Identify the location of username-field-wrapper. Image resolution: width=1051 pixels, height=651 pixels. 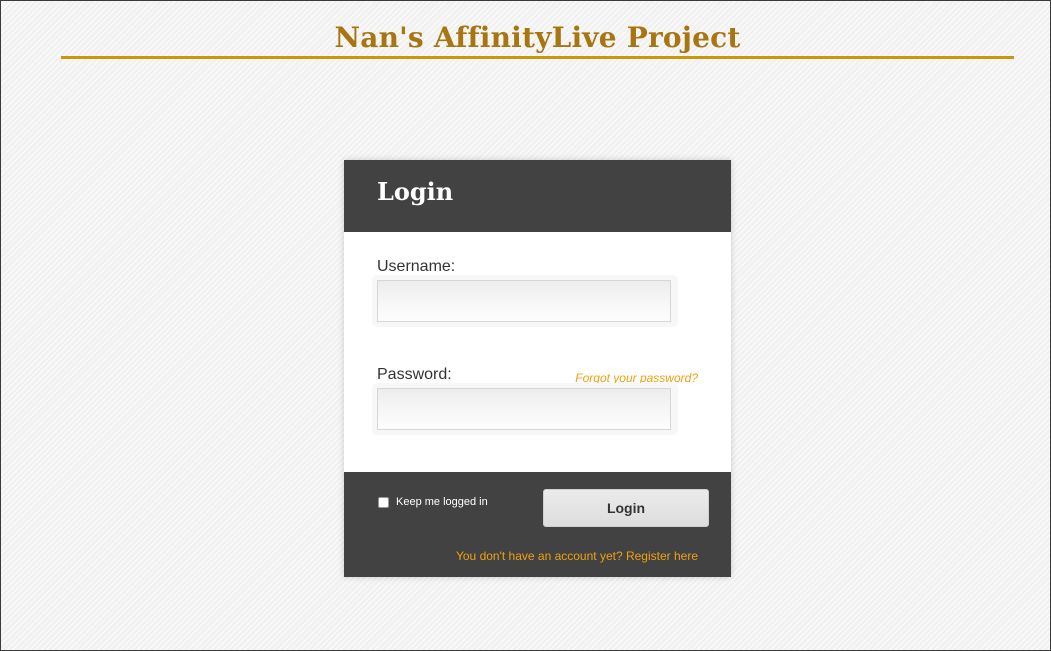
(525, 301).